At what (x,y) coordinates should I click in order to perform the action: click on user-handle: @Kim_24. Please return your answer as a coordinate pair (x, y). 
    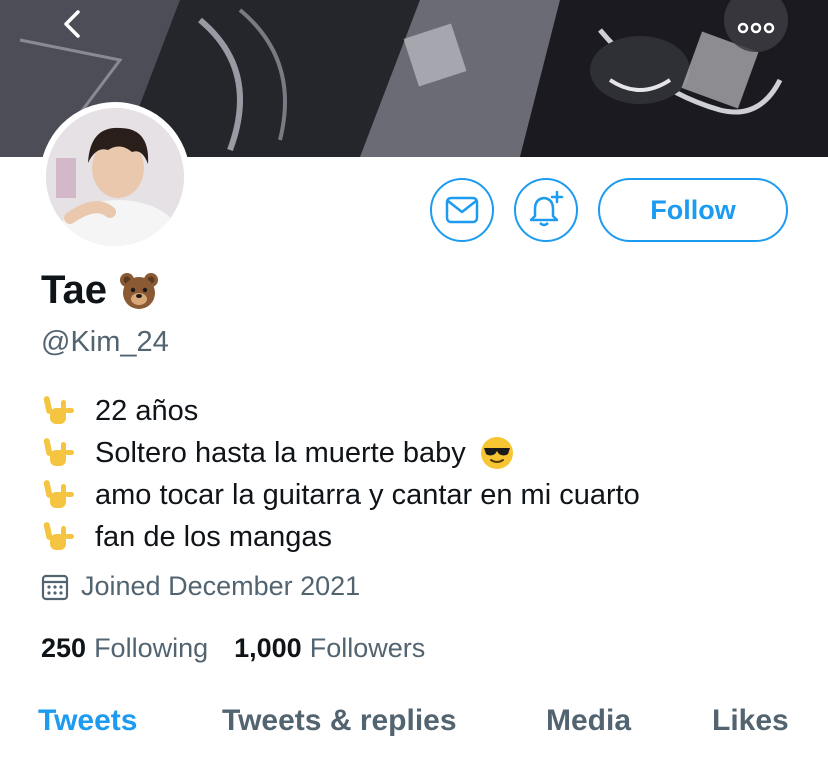
    Looking at the image, I should click on (105, 342).